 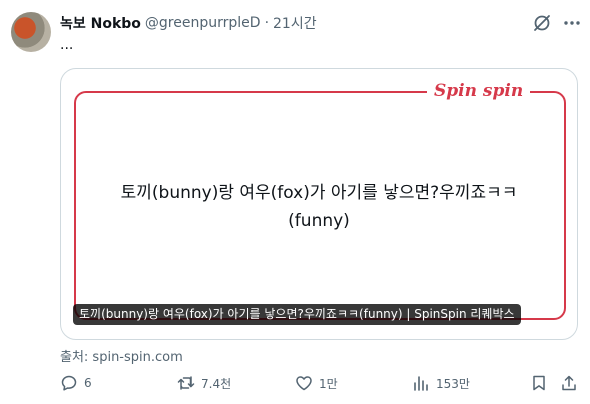 I want to click on view-count: 153만, so click(x=453, y=383).